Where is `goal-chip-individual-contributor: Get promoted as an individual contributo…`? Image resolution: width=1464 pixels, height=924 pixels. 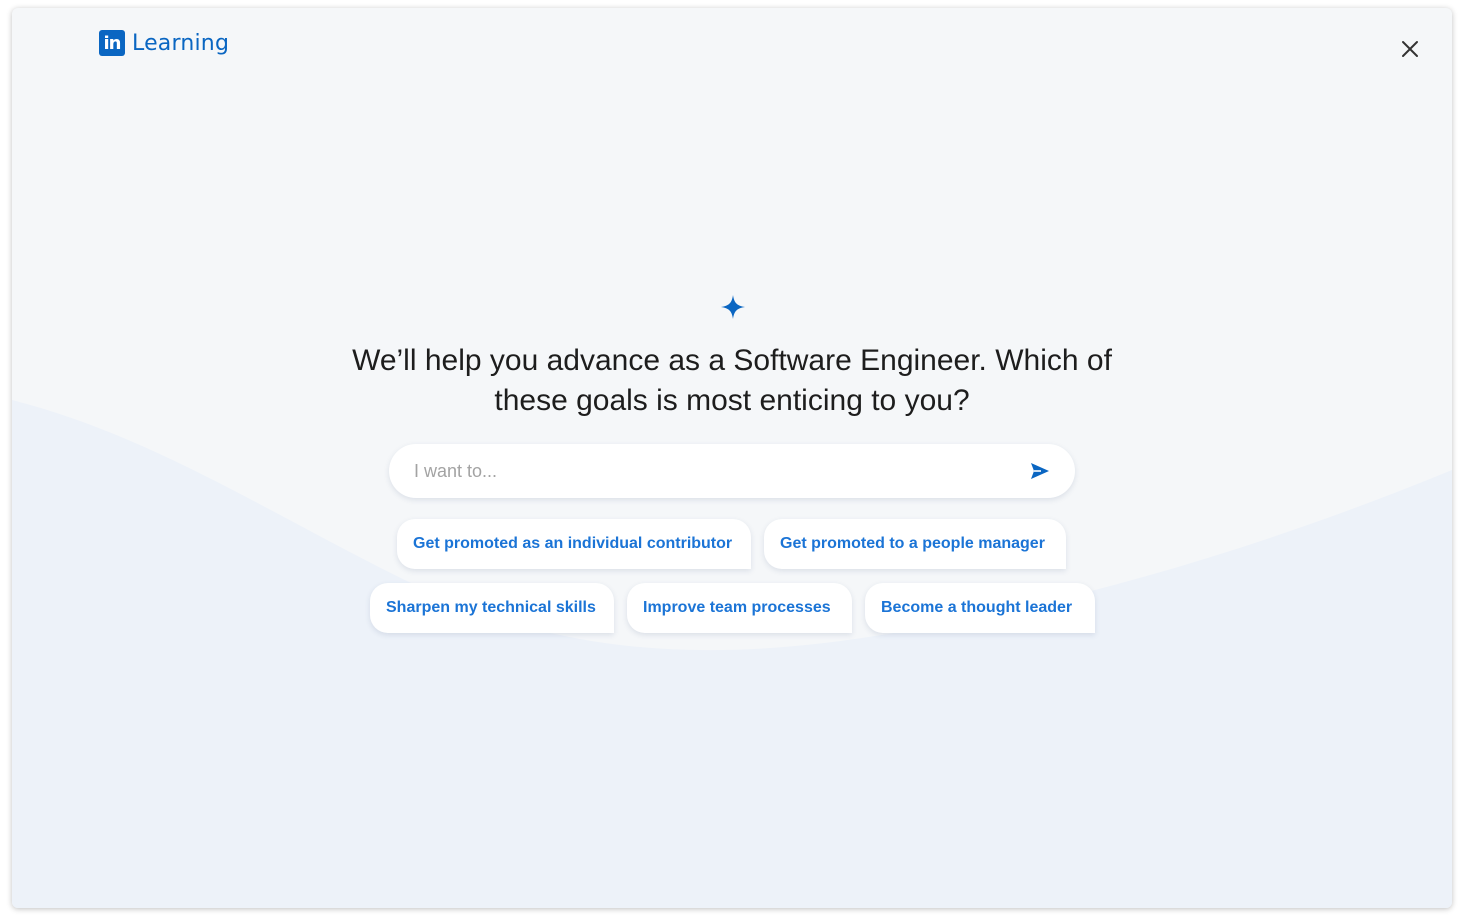 goal-chip-individual-contributor: Get promoted as an individual contributo… is located at coordinates (574, 544).